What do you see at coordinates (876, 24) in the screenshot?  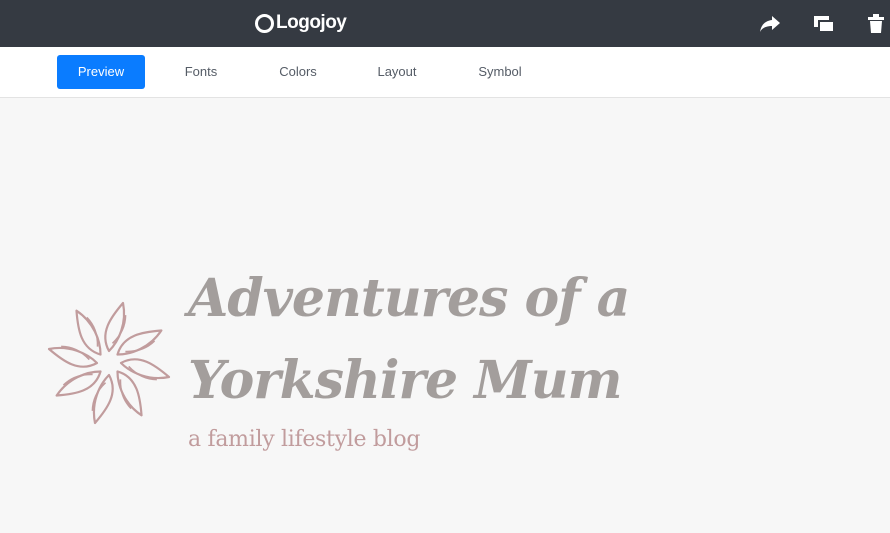 I see `trash-icon` at bounding box center [876, 24].